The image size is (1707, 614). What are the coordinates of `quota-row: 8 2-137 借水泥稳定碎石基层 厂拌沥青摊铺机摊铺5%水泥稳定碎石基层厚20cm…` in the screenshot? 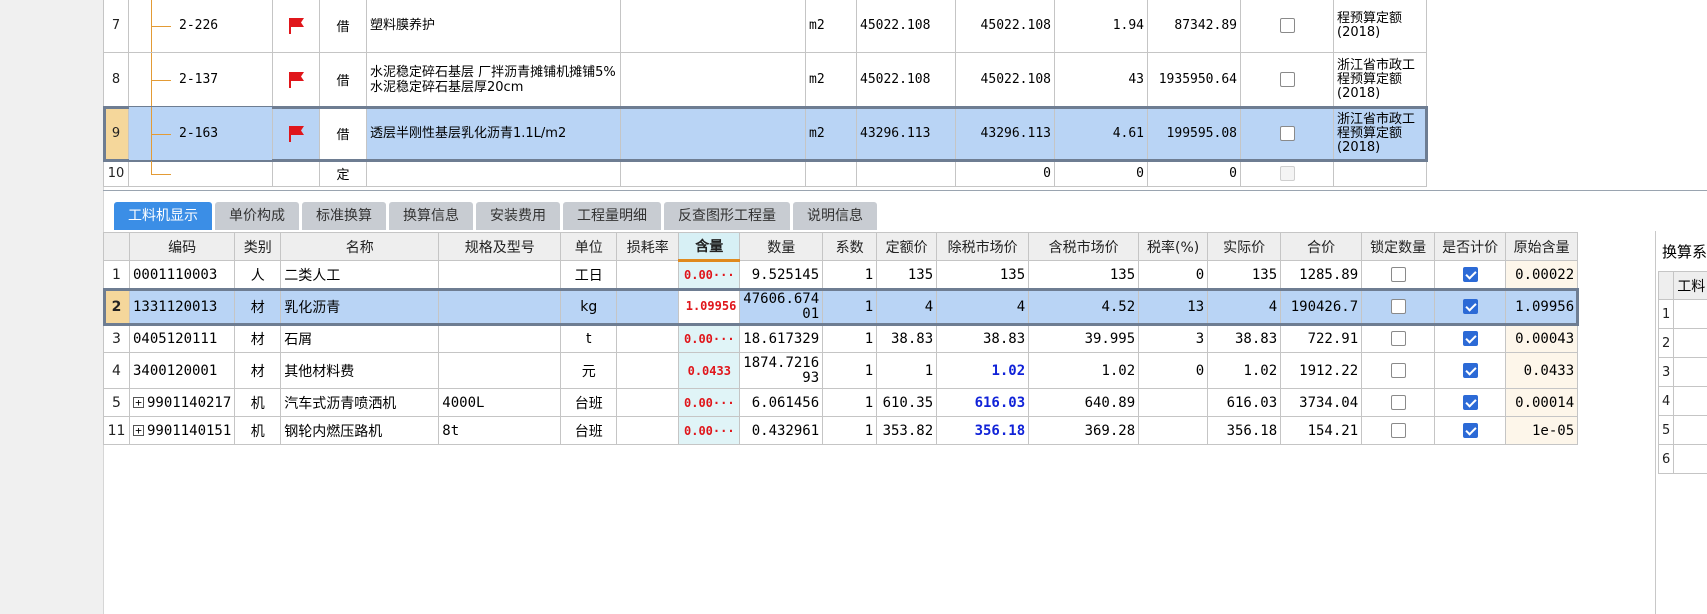 It's located at (765, 79).